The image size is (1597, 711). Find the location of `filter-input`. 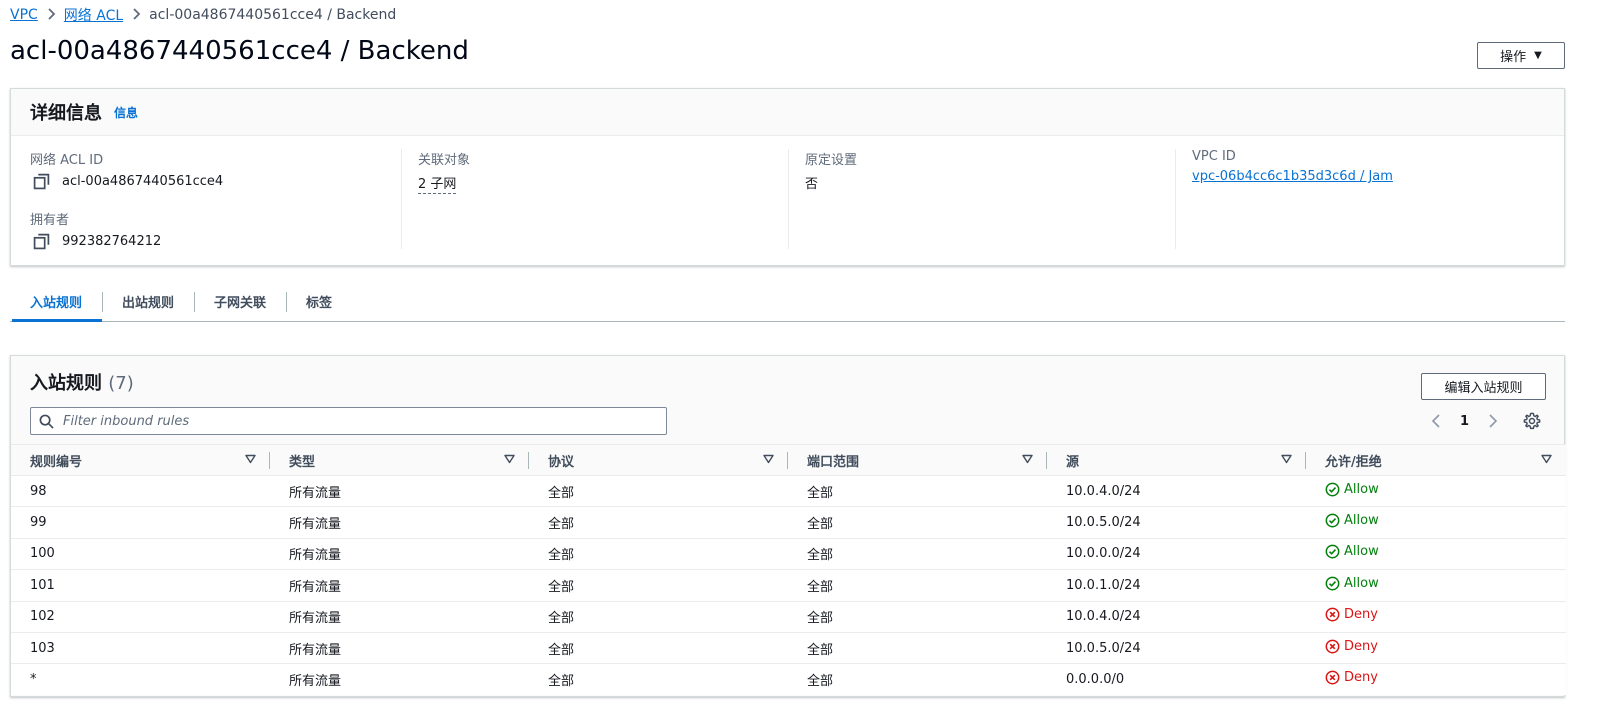

filter-input is located at coordinates (358, 421).